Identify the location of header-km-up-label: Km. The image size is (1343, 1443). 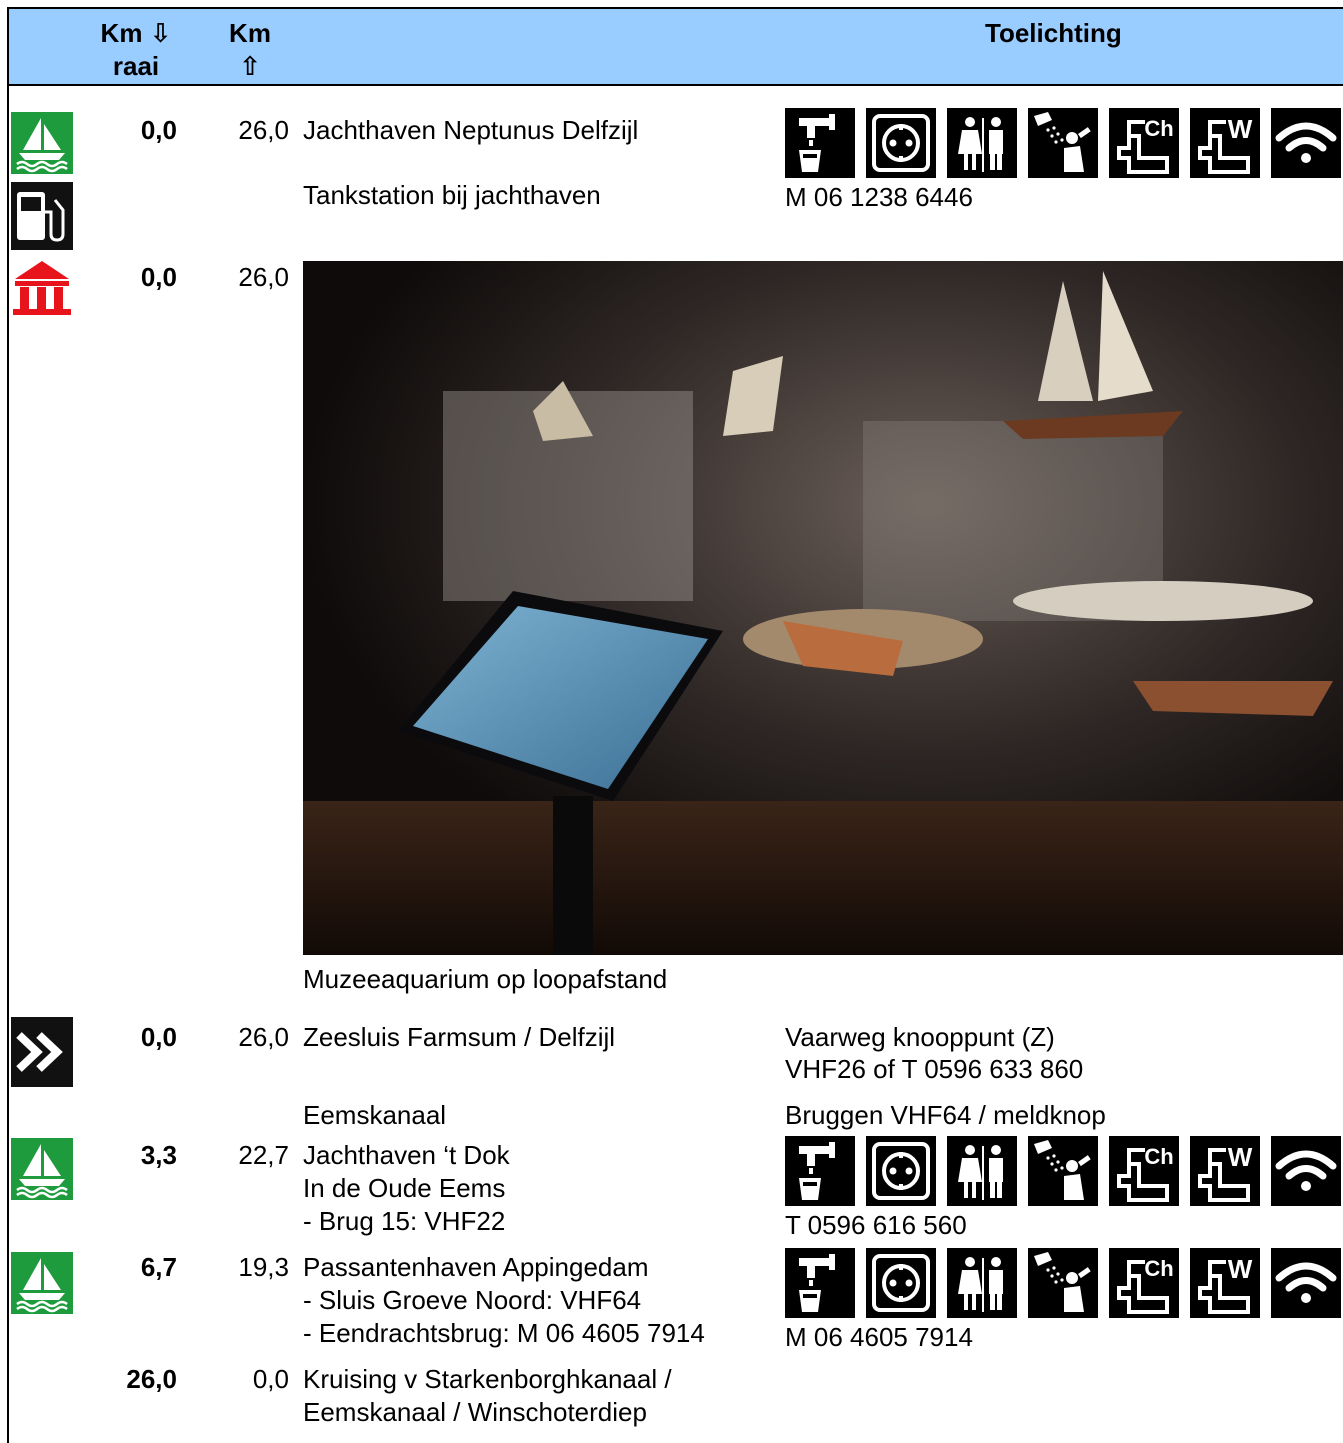
(250, 33).